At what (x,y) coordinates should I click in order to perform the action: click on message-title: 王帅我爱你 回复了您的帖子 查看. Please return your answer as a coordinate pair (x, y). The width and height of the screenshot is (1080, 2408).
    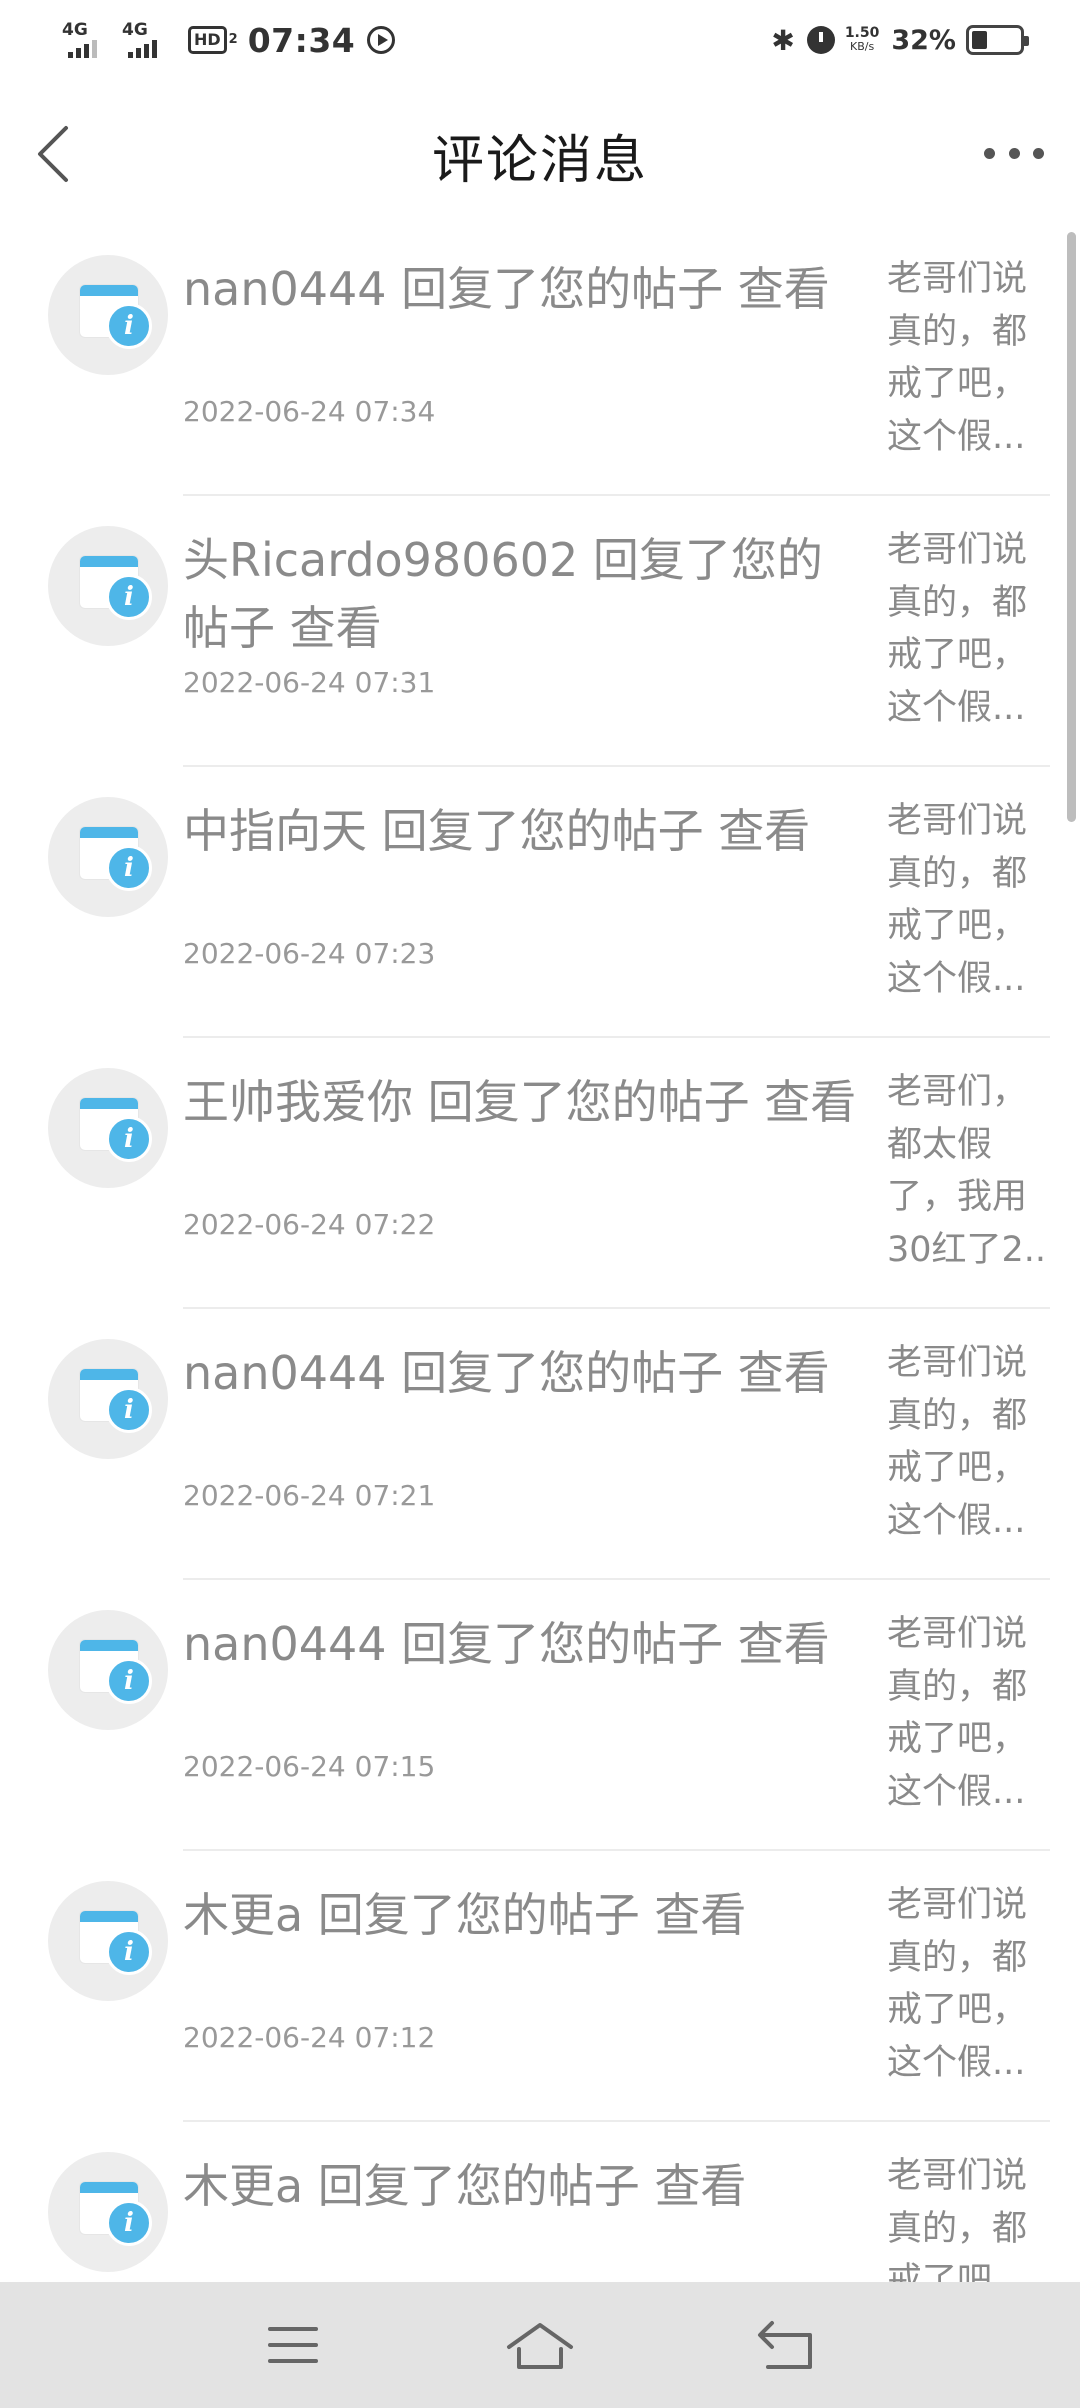
    Looking at the image, I should click on (523, 1102).